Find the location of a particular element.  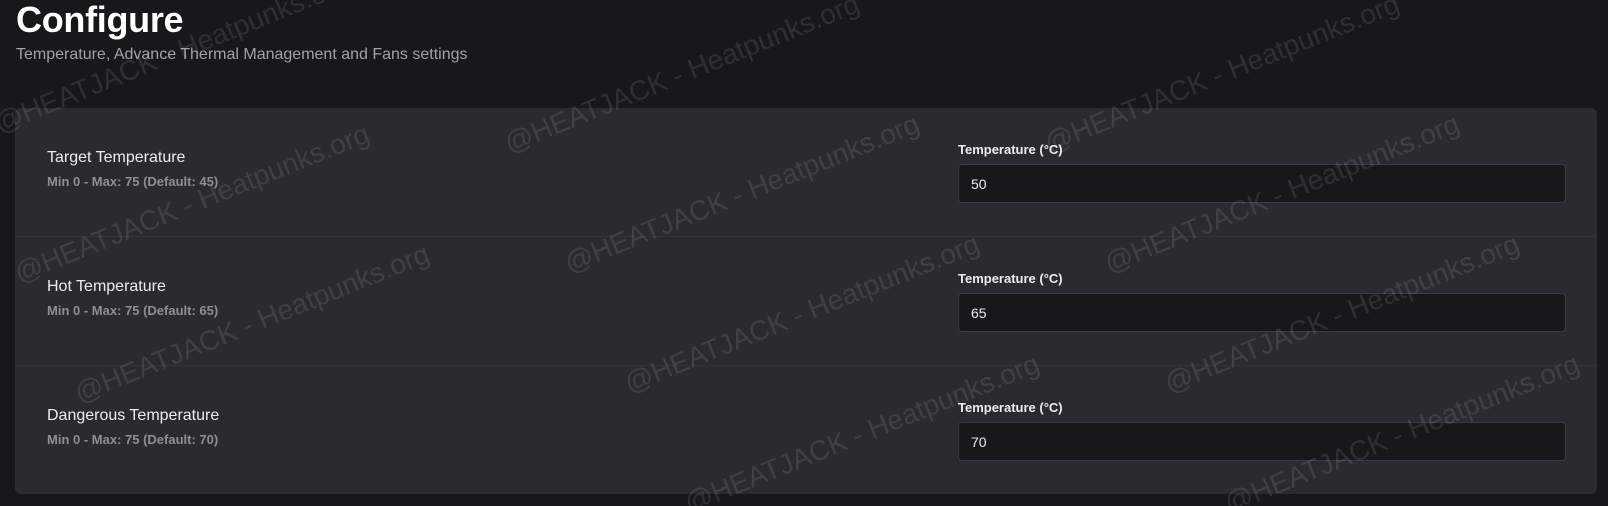

setting-label: Target Temperature is located at coordinates (116, 157).